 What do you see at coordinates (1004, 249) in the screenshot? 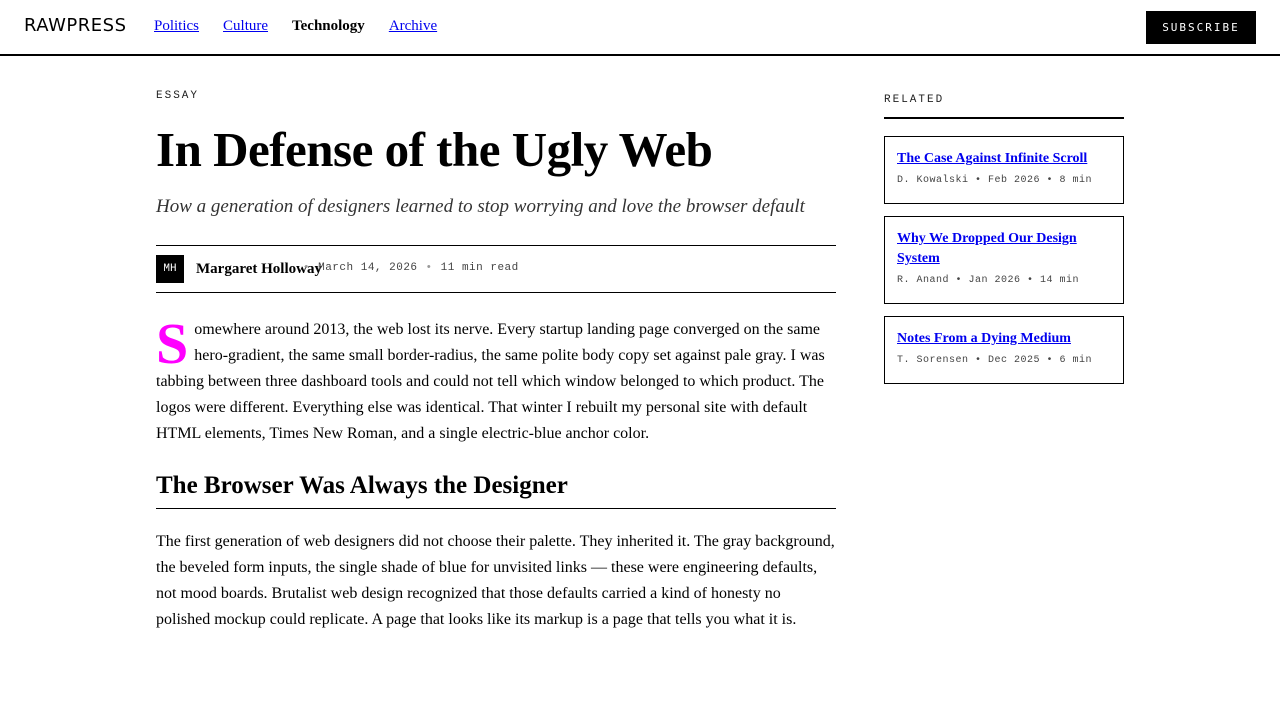
I see `related-link: Why We Dropped Our Design System` at bounding box center [1004, 249].